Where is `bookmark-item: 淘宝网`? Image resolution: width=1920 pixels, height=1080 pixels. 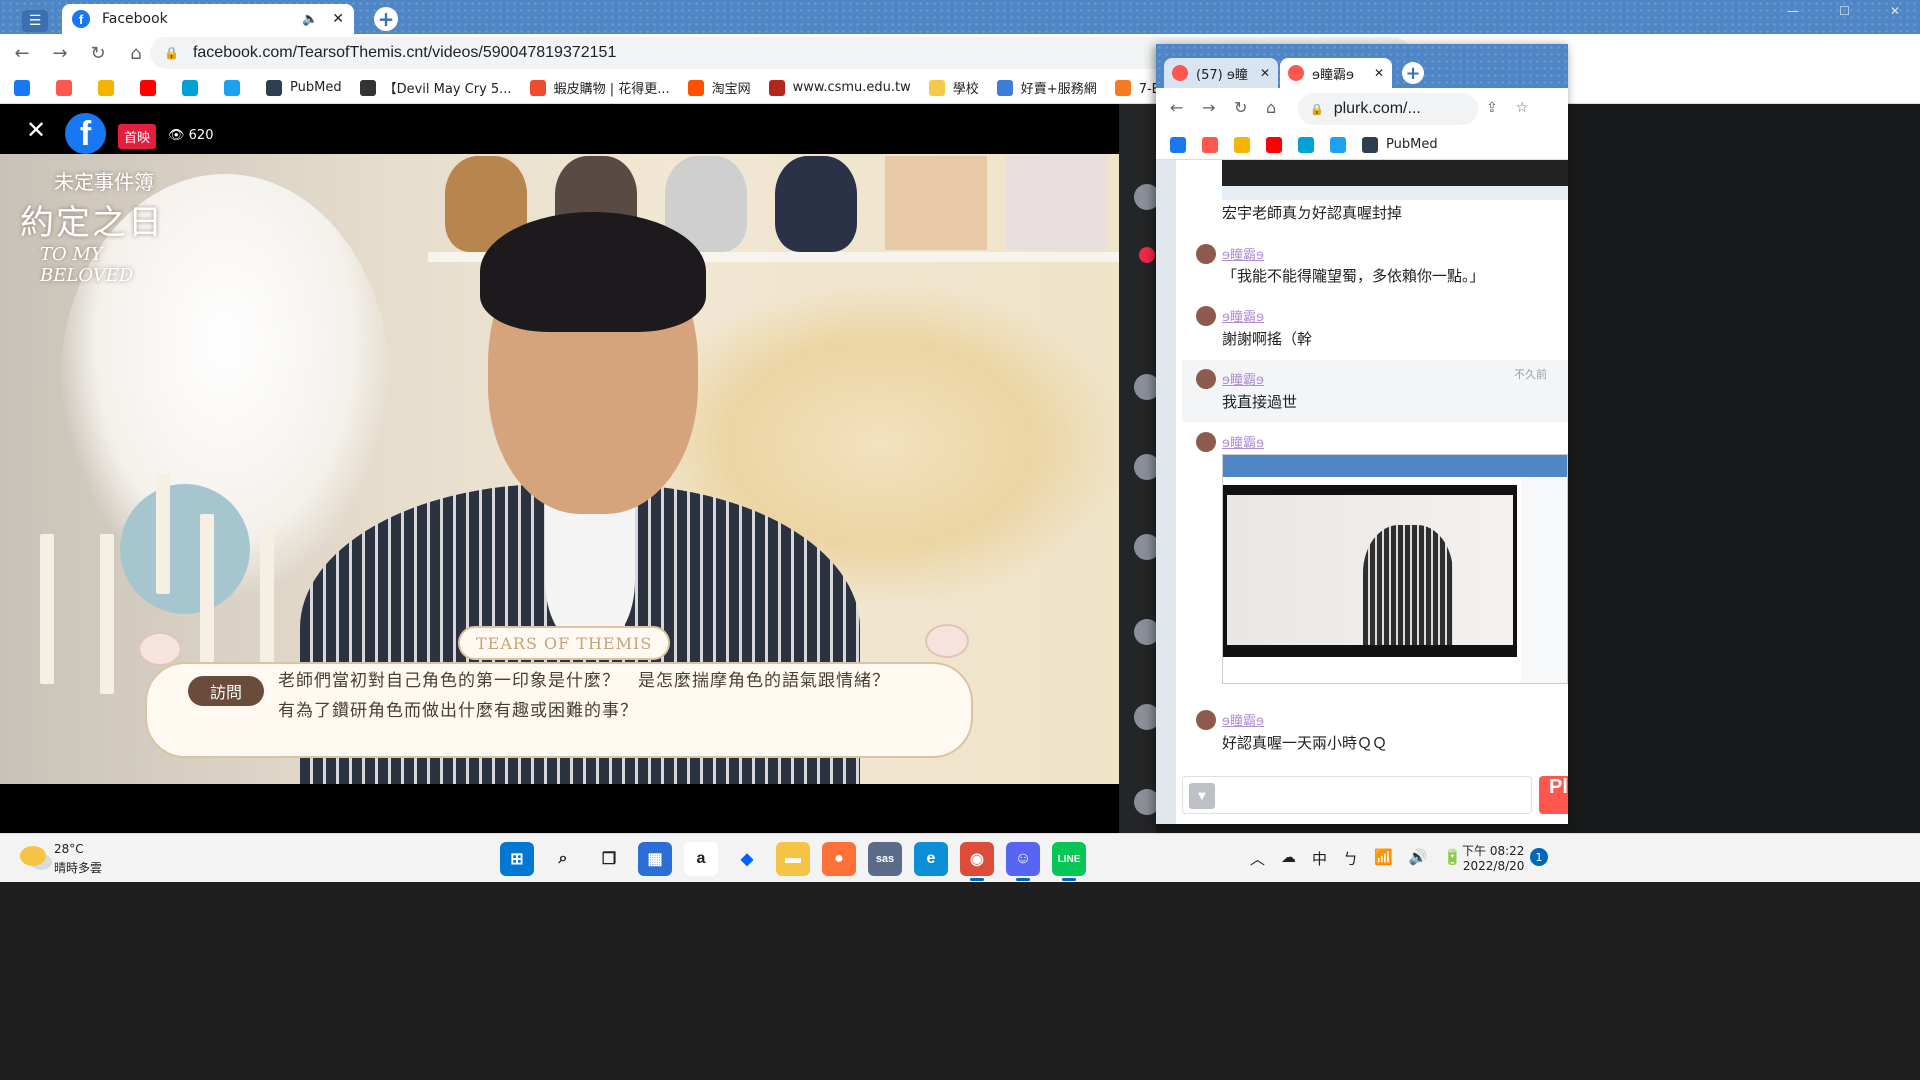
bookmark-item: 淘宝网 is located at coordinates (719, 87).